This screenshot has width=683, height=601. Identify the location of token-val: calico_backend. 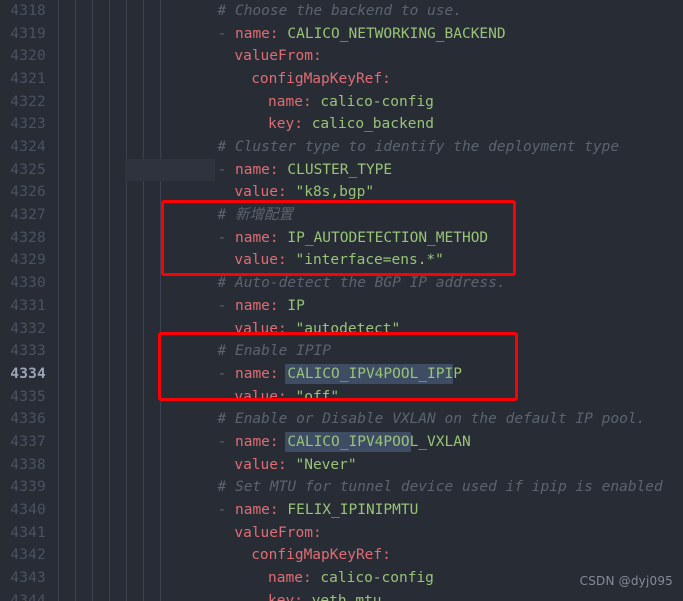
(372, 124).